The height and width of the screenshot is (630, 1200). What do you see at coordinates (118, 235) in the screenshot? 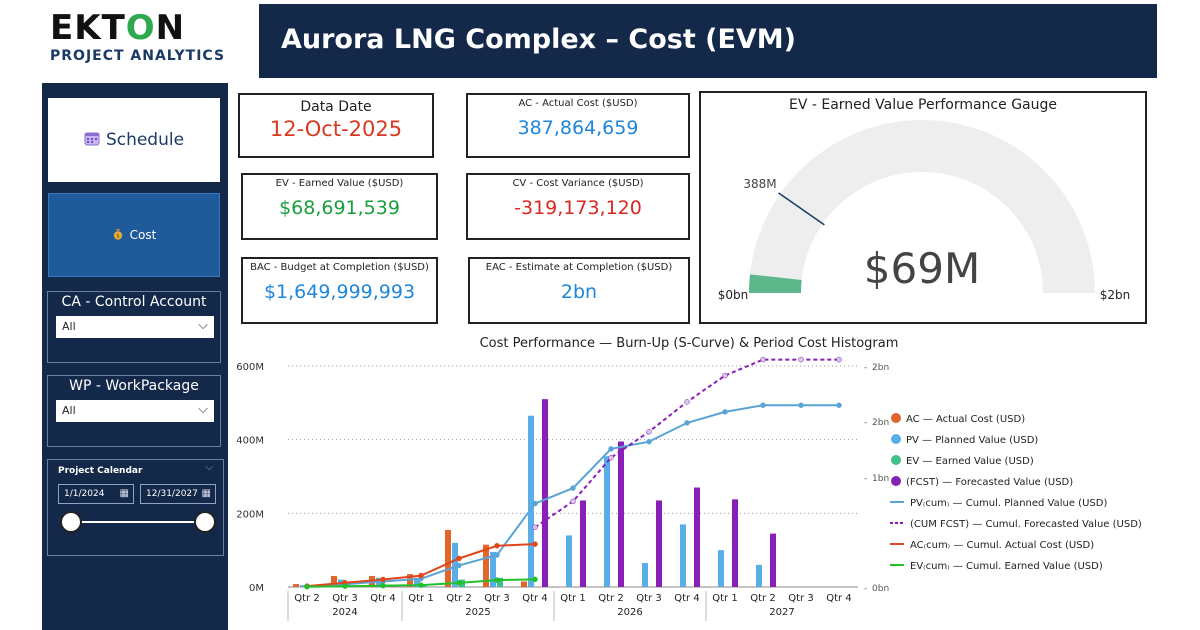
I see `money-bag-icon: $` at bounding box center [118, 235].